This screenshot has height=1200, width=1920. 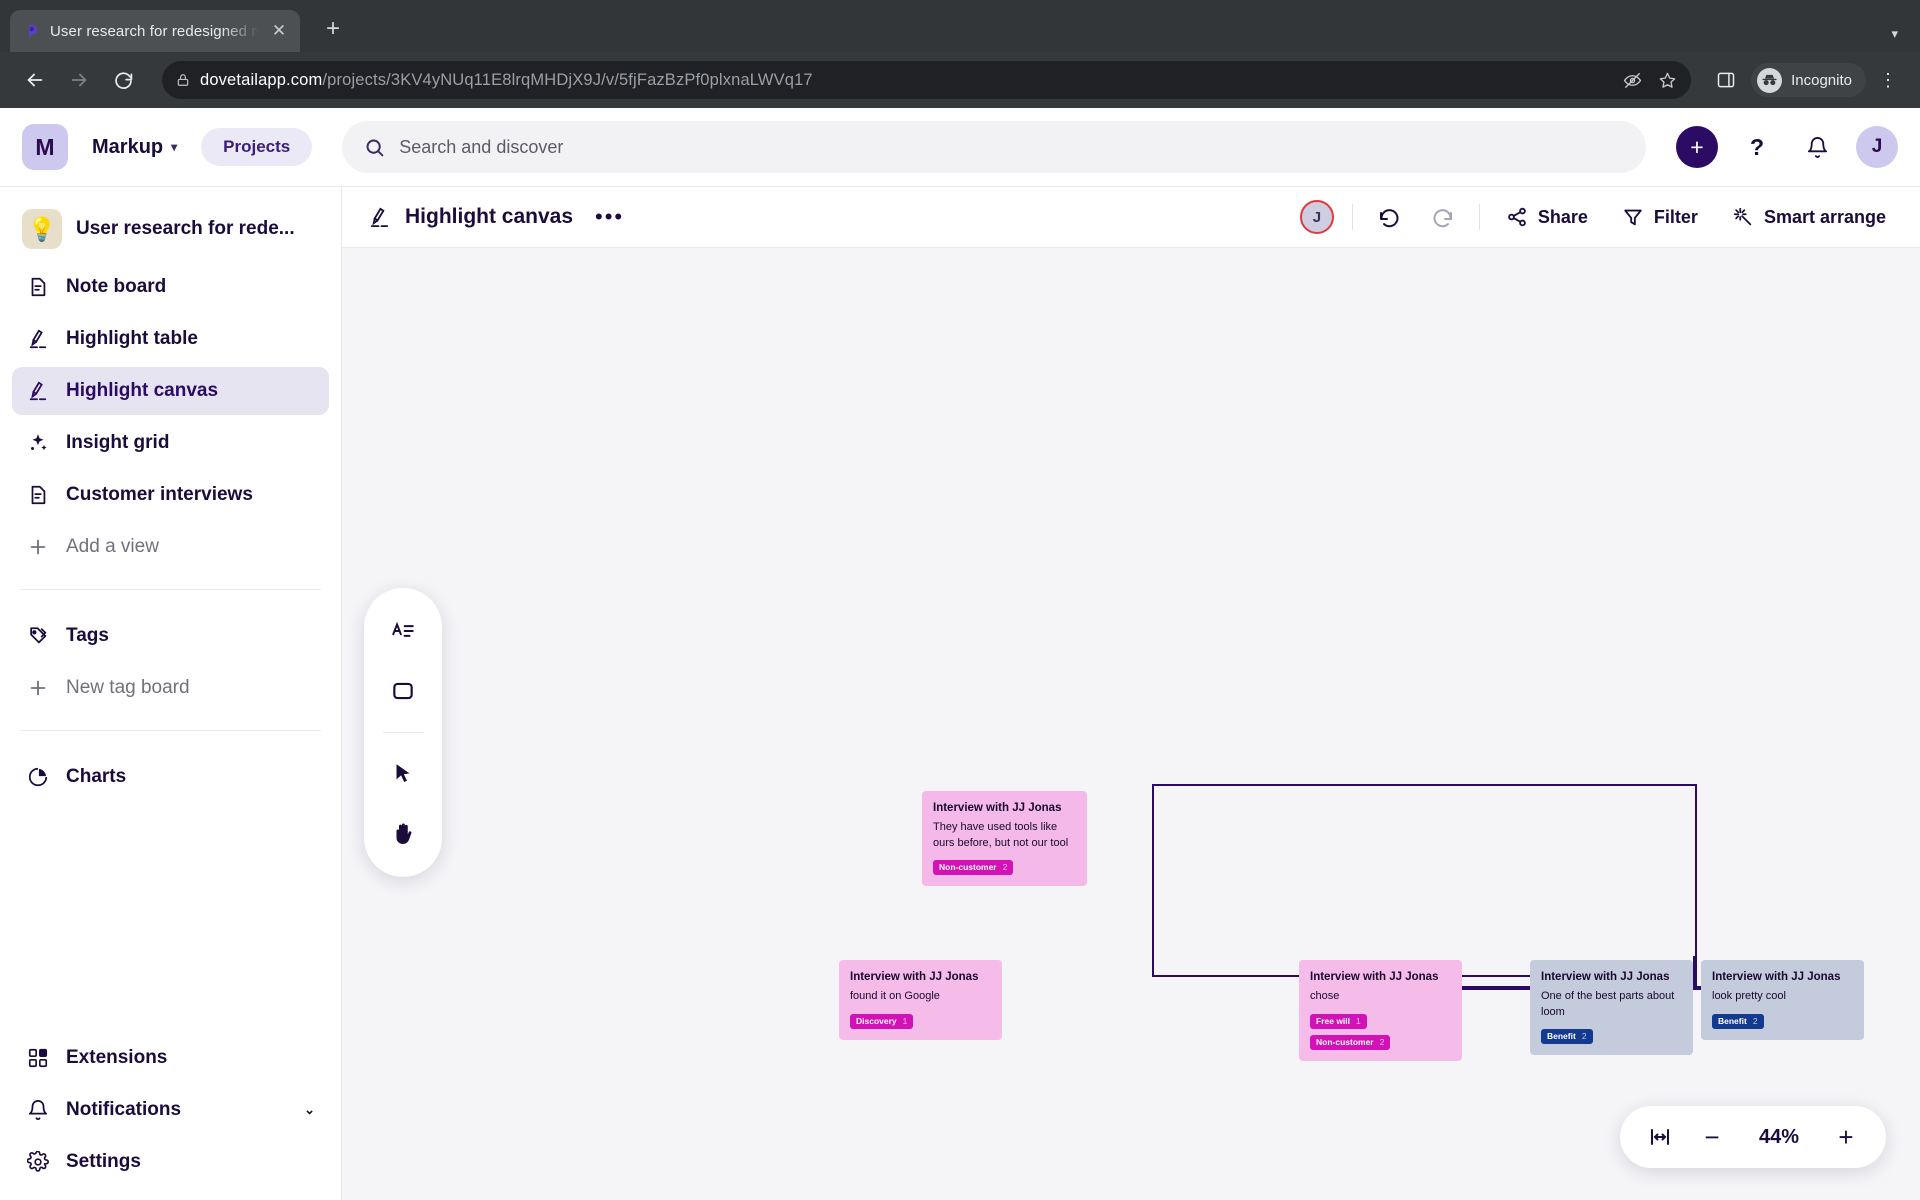 I want to click on zoom-out-button: −, so click(x=1712, y=1137).